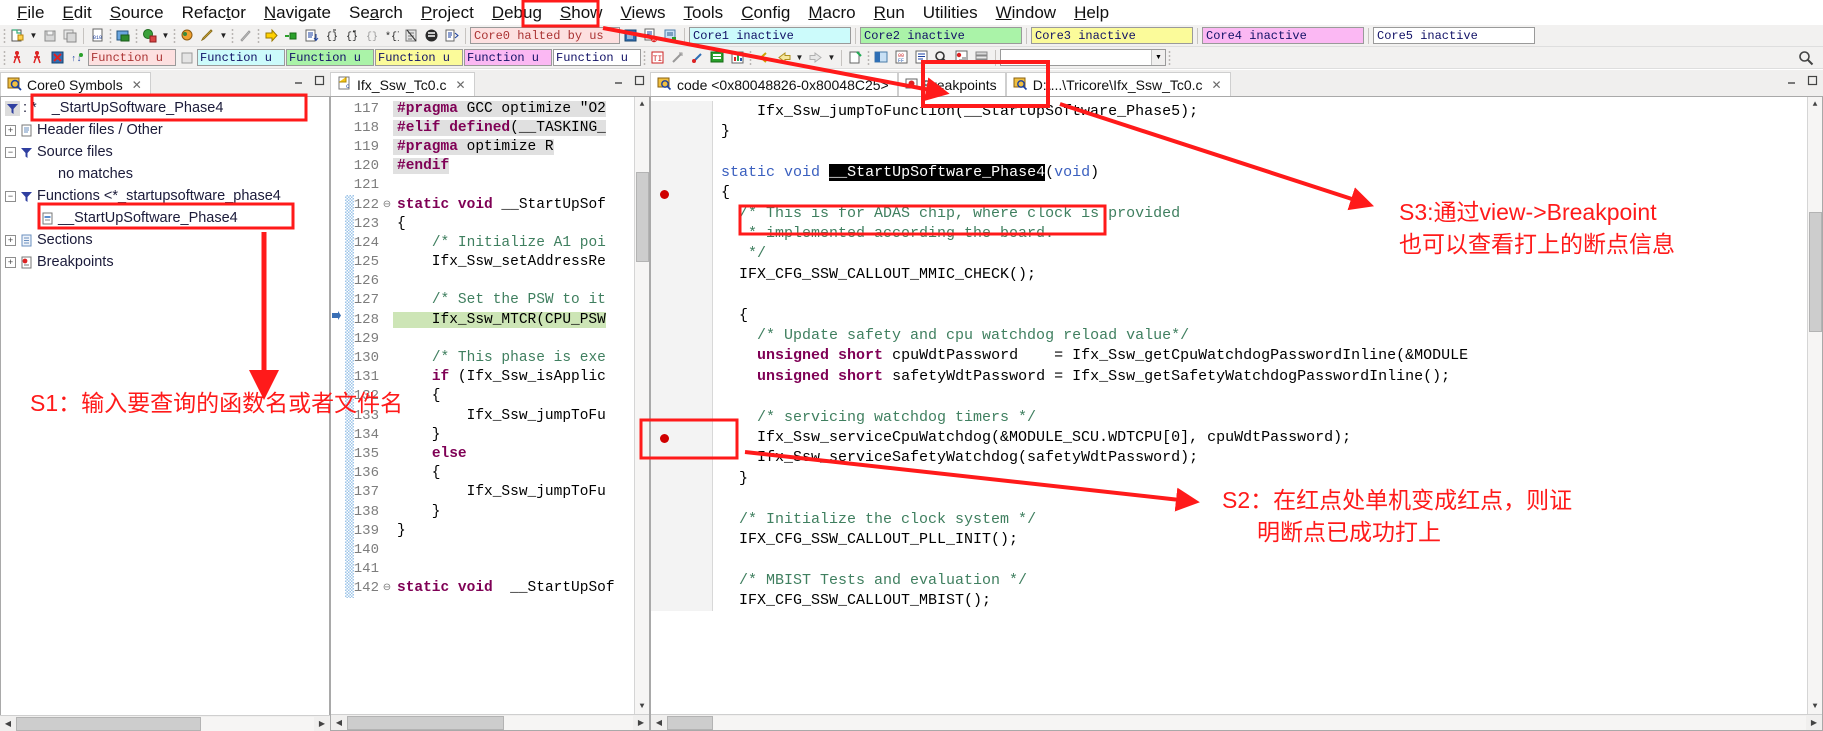 This screenshot has height=731, width=1823. What do you see at coordinates (1228, 192) in the screenshot?
I see `code-line: {` at bounding box center [1228, 192].